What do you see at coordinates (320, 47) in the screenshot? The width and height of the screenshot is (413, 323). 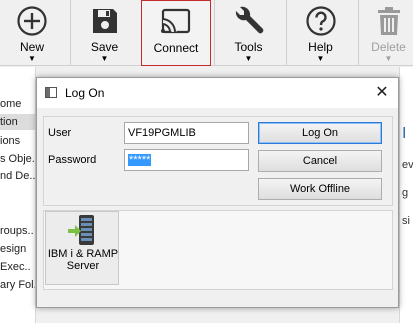 I see `help-label: Help` at bounding box center [320, 47].